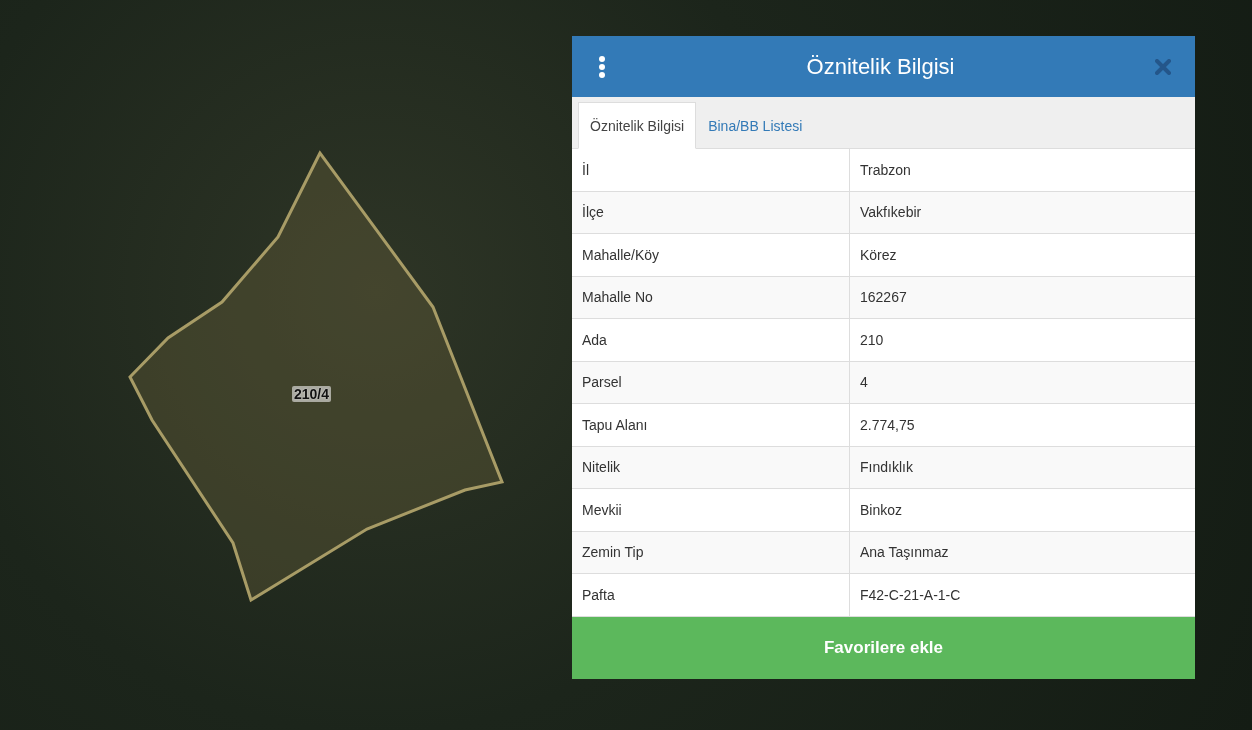 The image size is (1252, 730). Describe the element at coordinates (1022, 510) in the screenshot. I see `attribute-value-cell: Binkoz` at that location.